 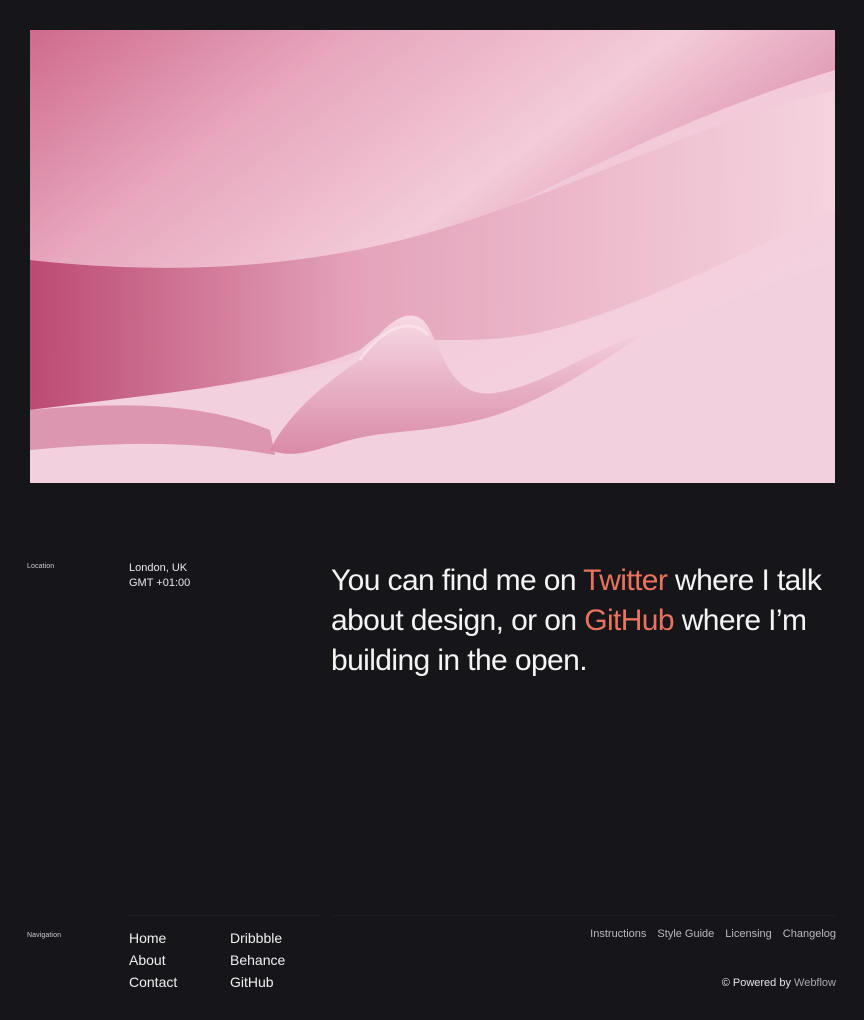 I want to click on location-timezone: GMT +01:00, so click(x=160, y=583).